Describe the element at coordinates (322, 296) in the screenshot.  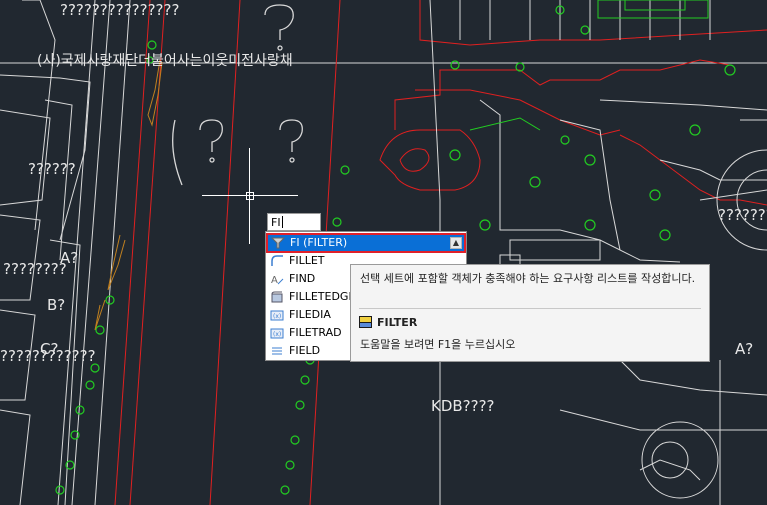
I see `autocomplete-item-label: FILLETEDGE` at that location.